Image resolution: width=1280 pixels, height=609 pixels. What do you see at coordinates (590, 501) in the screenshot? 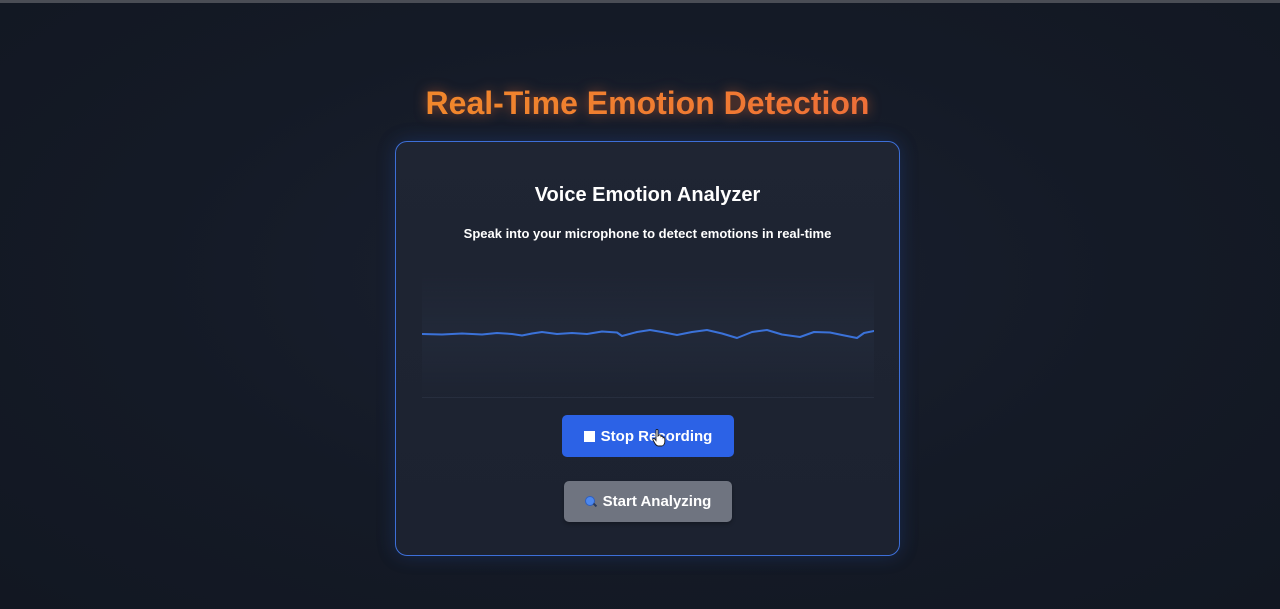
I see `magnifier-icon` at bounding box center [590, 501].